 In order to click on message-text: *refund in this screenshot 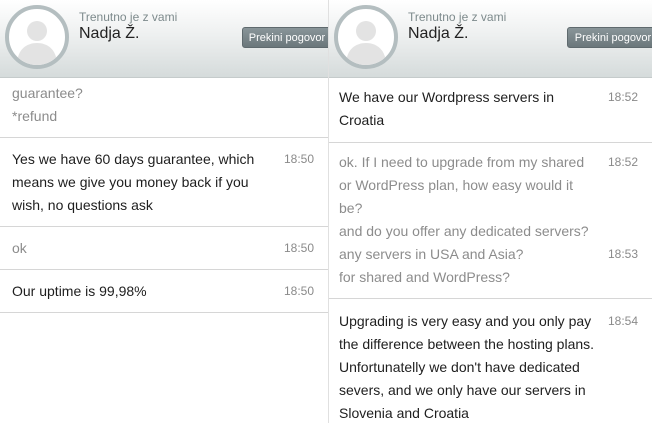, I will do `click(35, 116)`.